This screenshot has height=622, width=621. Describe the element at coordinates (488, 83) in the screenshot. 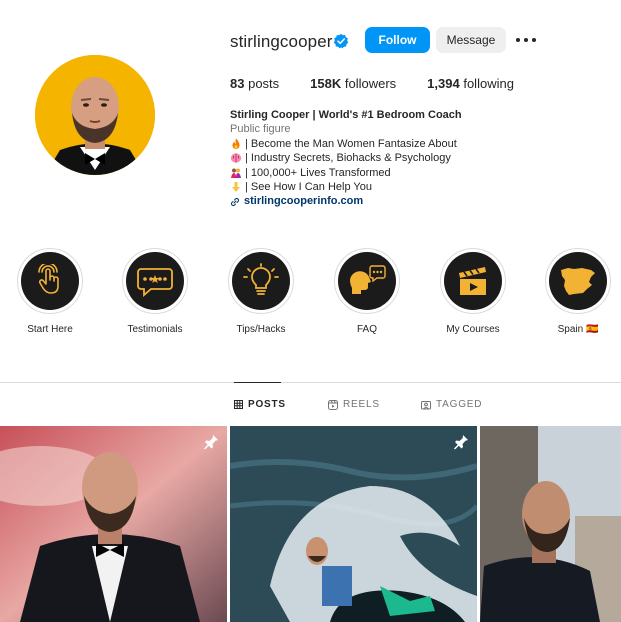

I see `following-label: following` at that location.